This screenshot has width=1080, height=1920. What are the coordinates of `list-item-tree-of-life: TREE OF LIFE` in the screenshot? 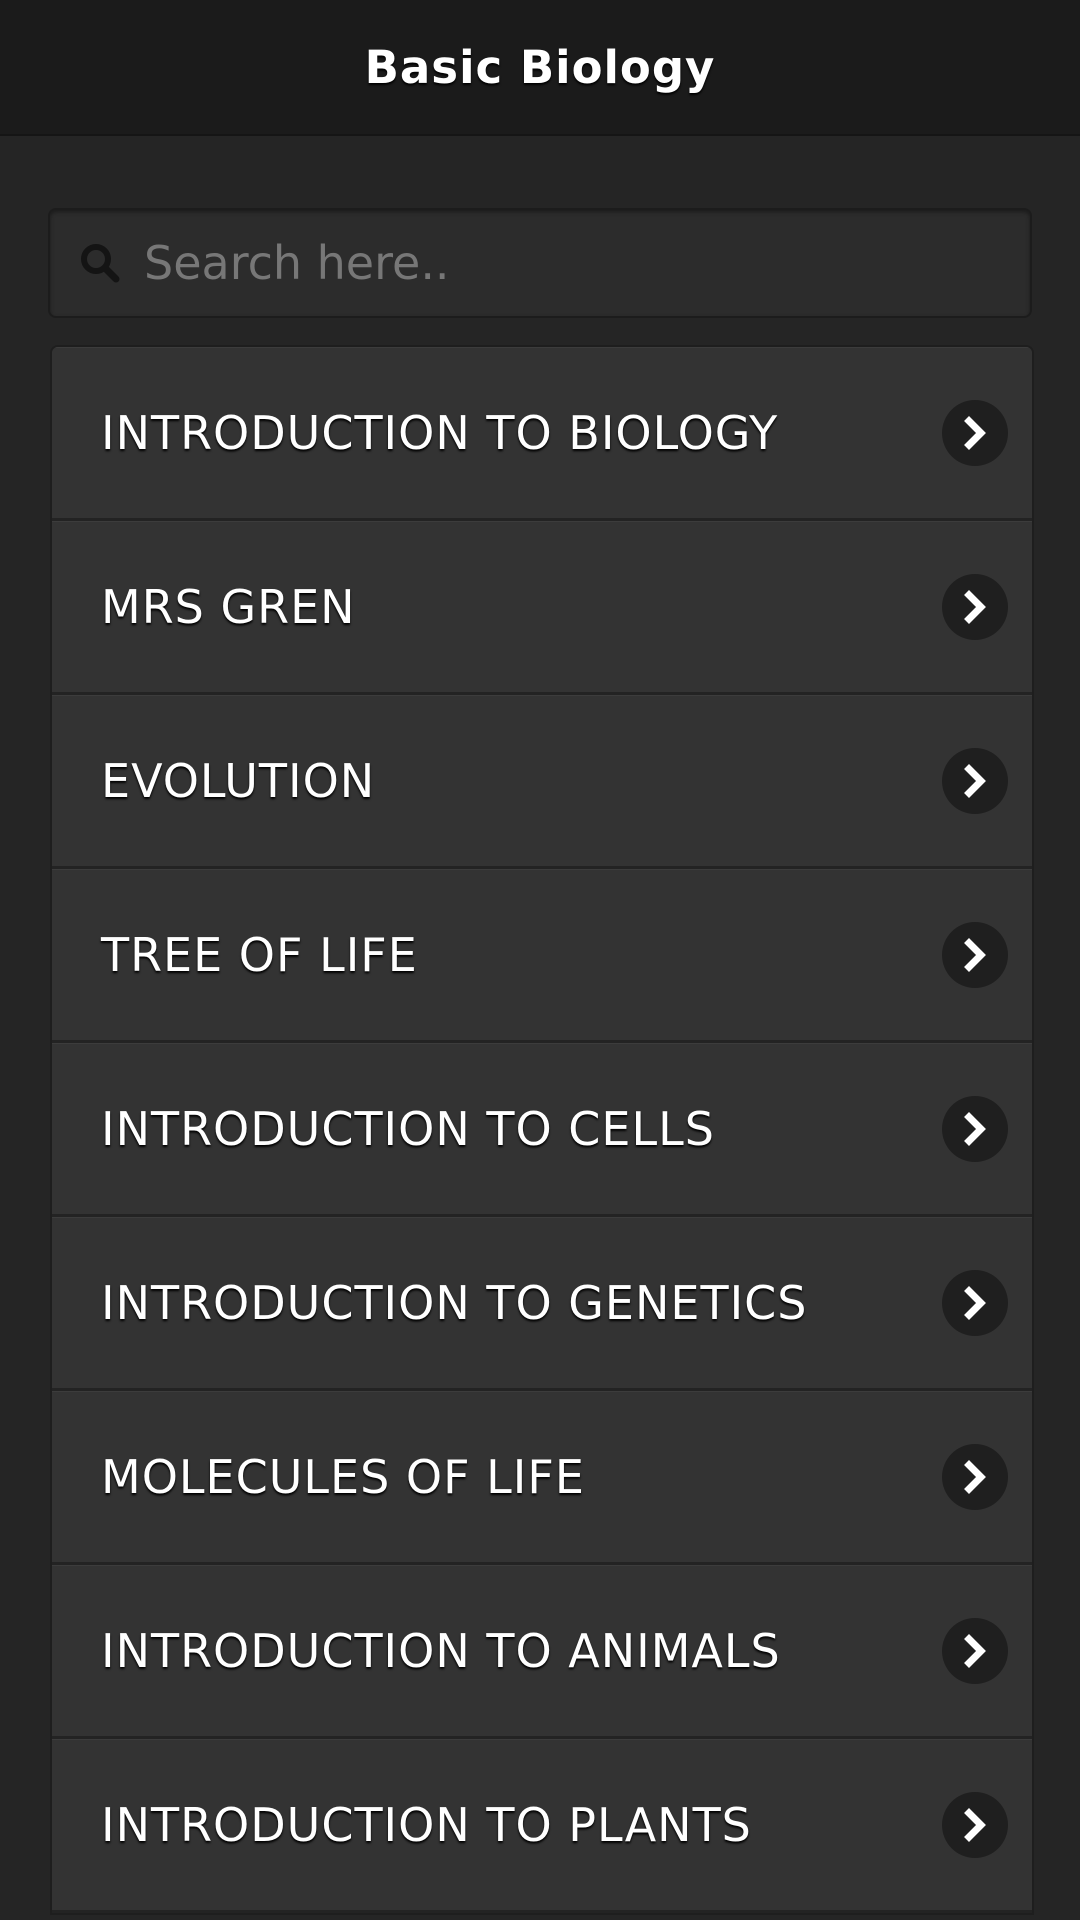 It's located at (542, 956).